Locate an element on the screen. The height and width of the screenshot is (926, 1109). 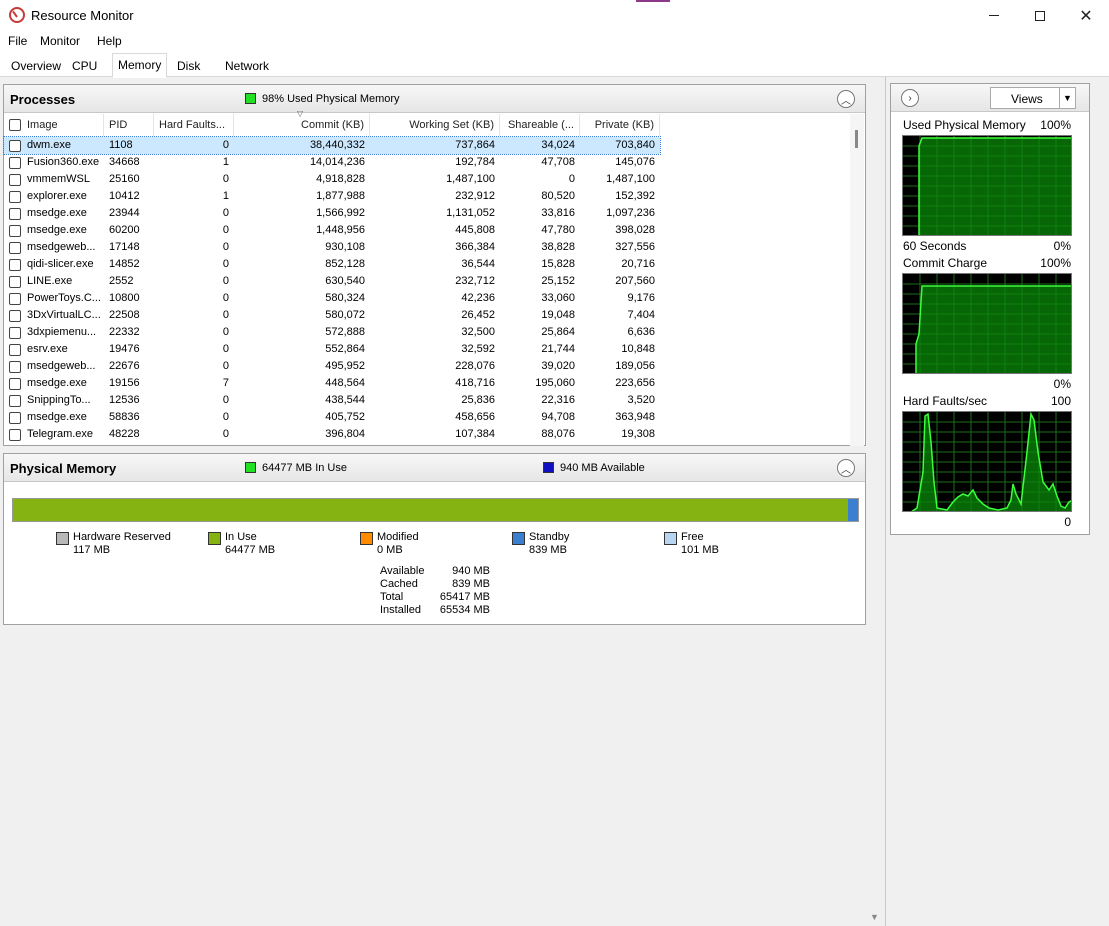
menu-help: Help is located at coordinates (109, 41).